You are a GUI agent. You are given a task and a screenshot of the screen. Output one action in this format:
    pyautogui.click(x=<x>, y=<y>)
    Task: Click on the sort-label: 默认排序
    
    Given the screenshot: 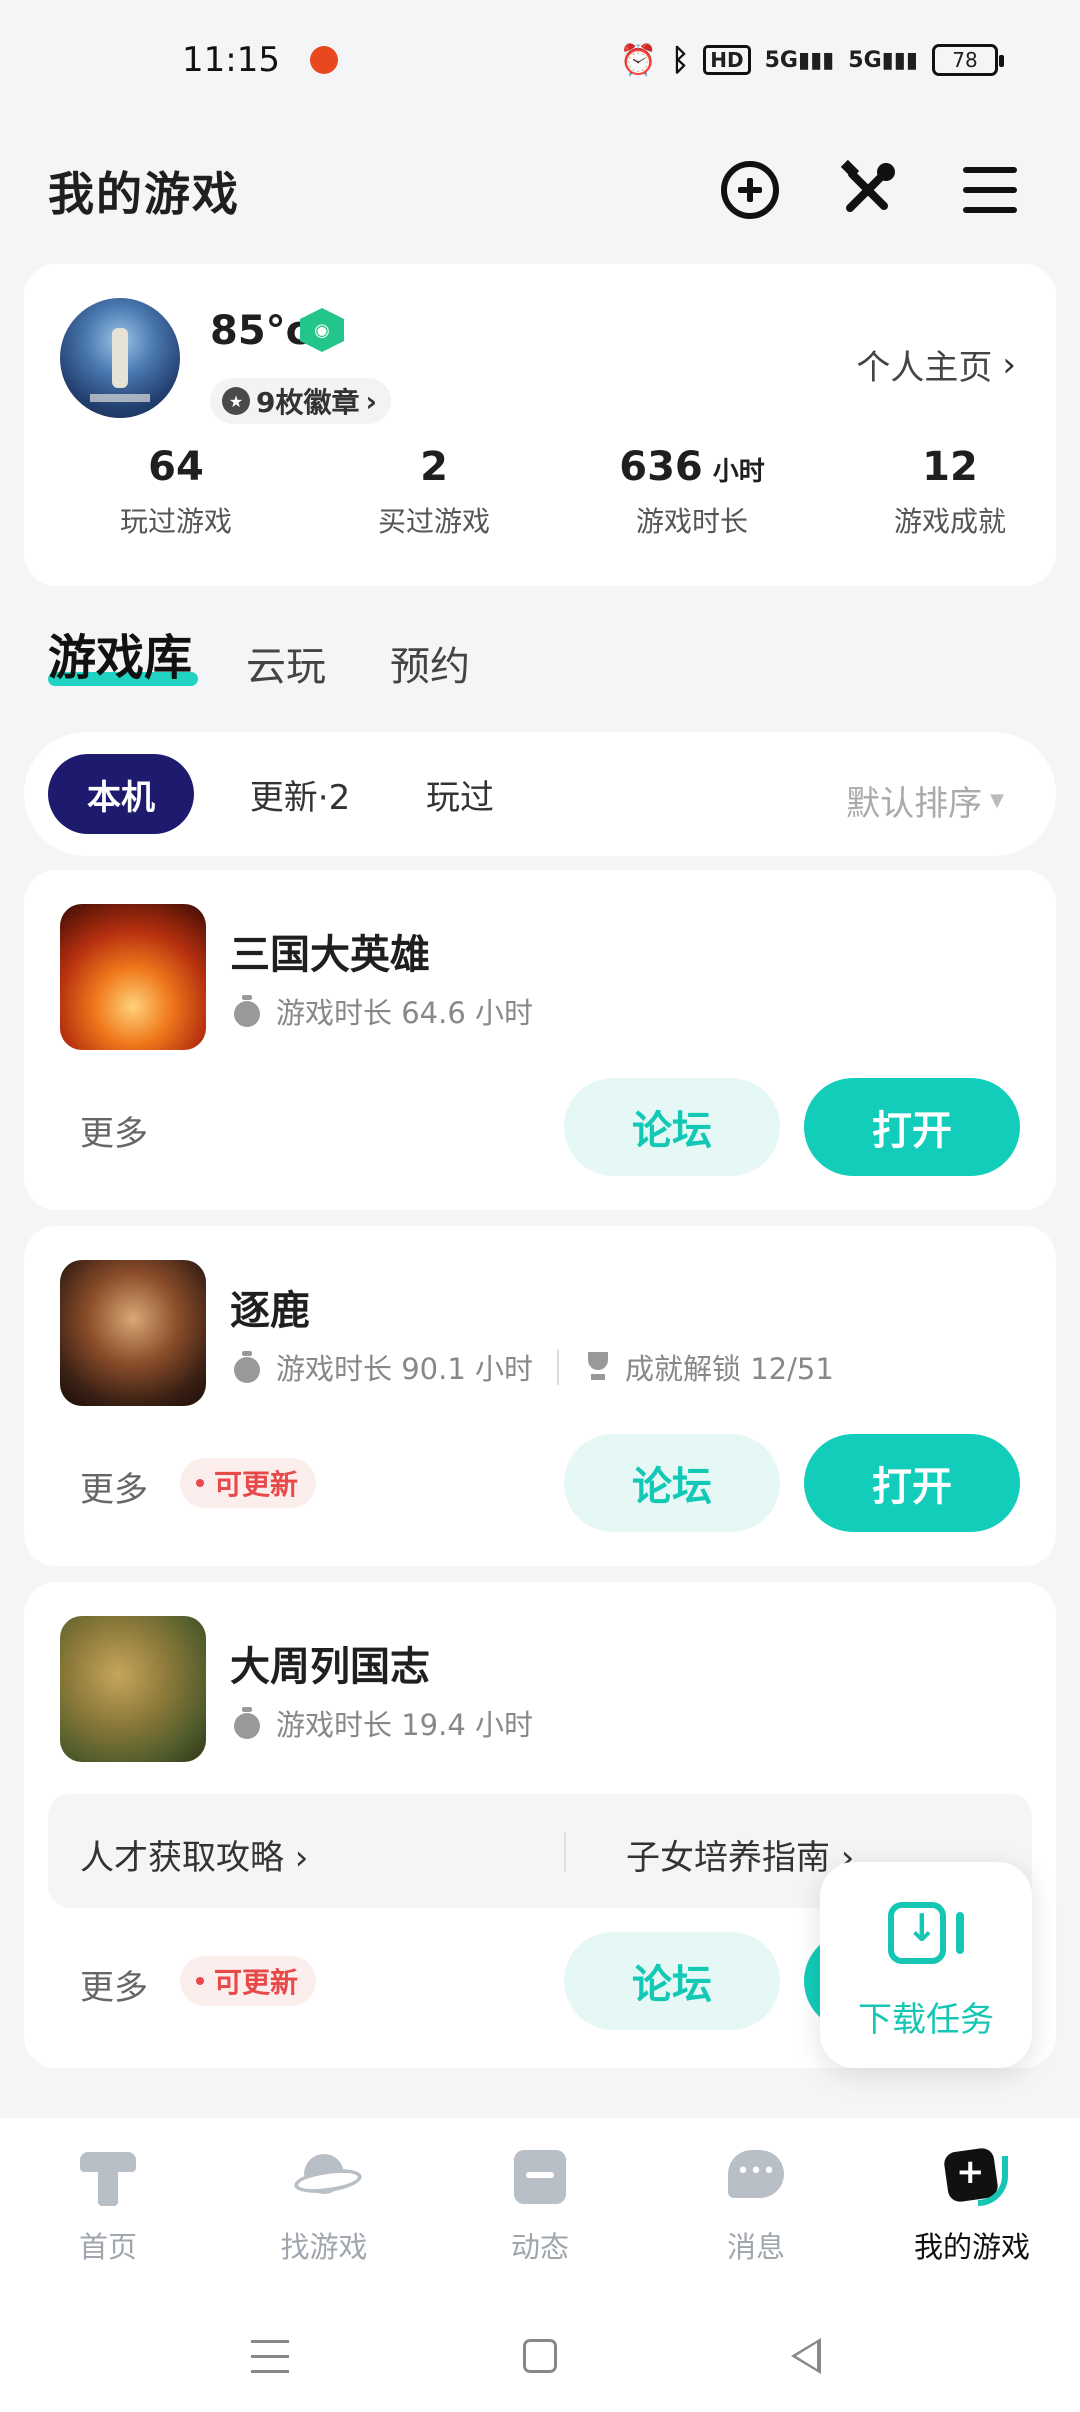 What is the action you would take?
    pyautogui.click(x=914, y=804)
    